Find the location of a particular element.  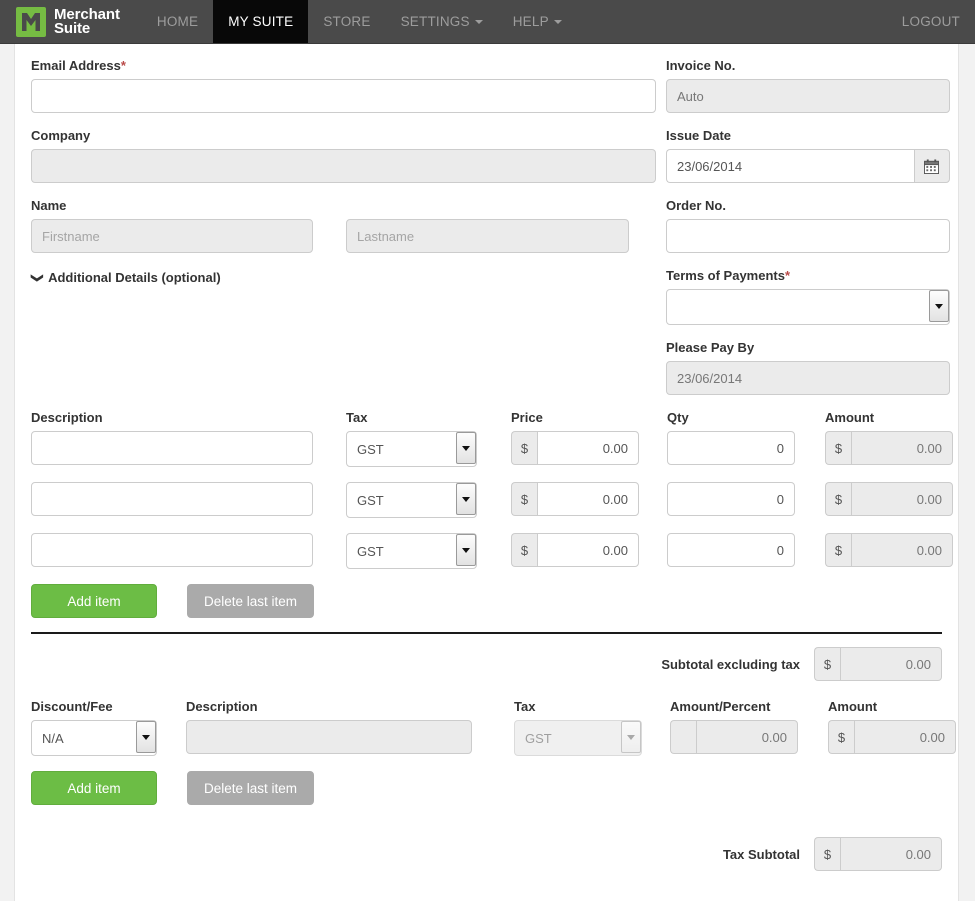

nav-item-settings: SETTINGS is located at coordinates (442, 21).